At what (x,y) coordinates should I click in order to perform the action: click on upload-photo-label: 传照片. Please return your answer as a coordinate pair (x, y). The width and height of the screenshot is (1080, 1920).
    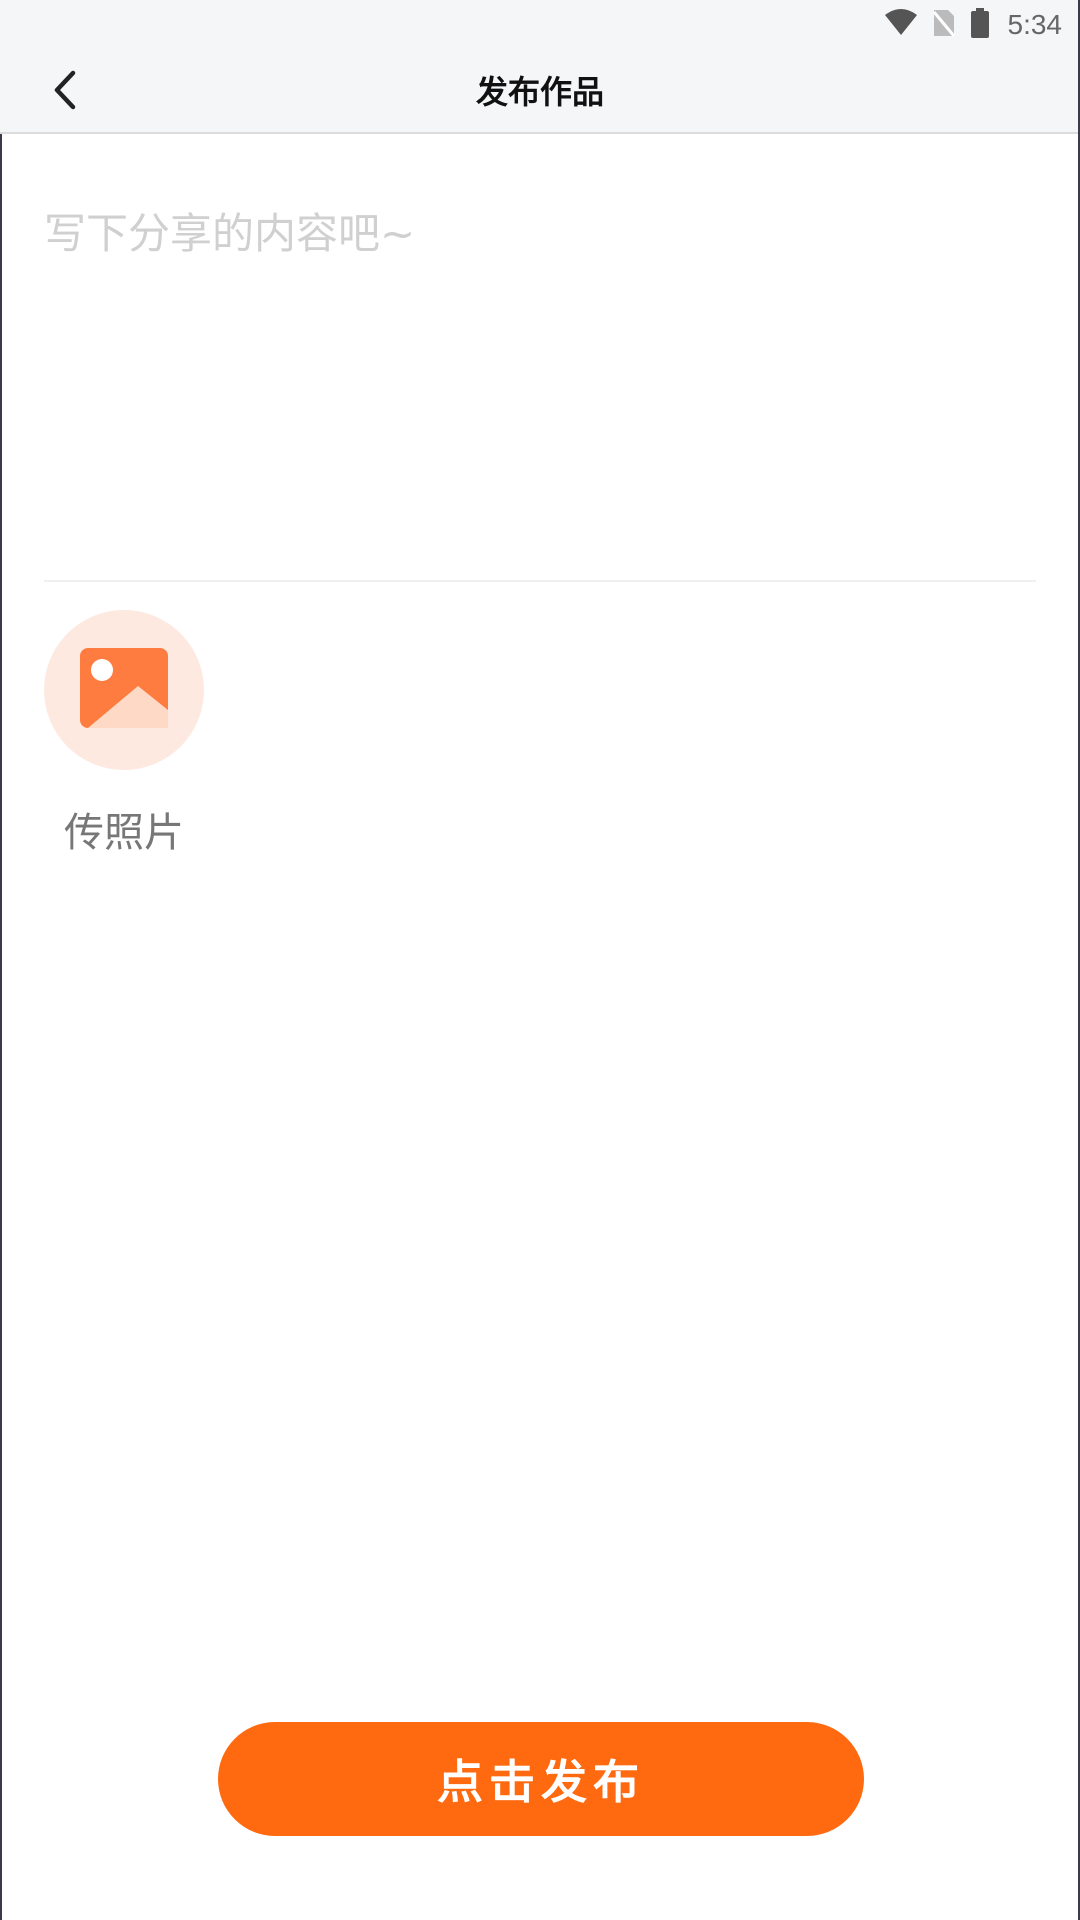
    Looking at the image, I should click on (124, 833).